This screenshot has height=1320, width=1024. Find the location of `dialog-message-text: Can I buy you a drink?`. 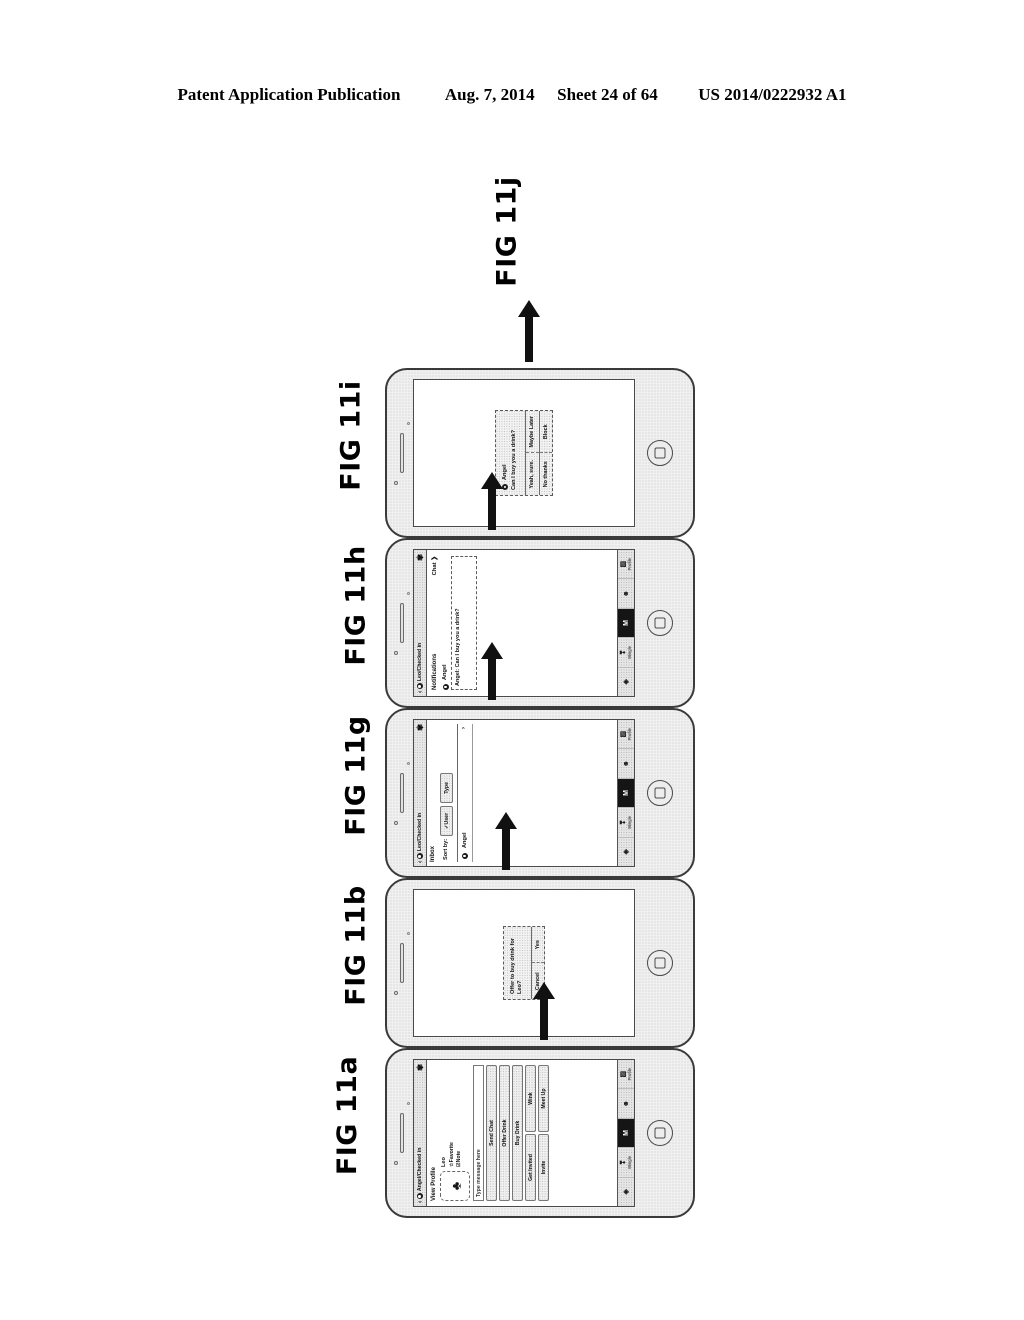

dialog-message-text: Can I buy you a drink? is located at coordinates (513, 460).